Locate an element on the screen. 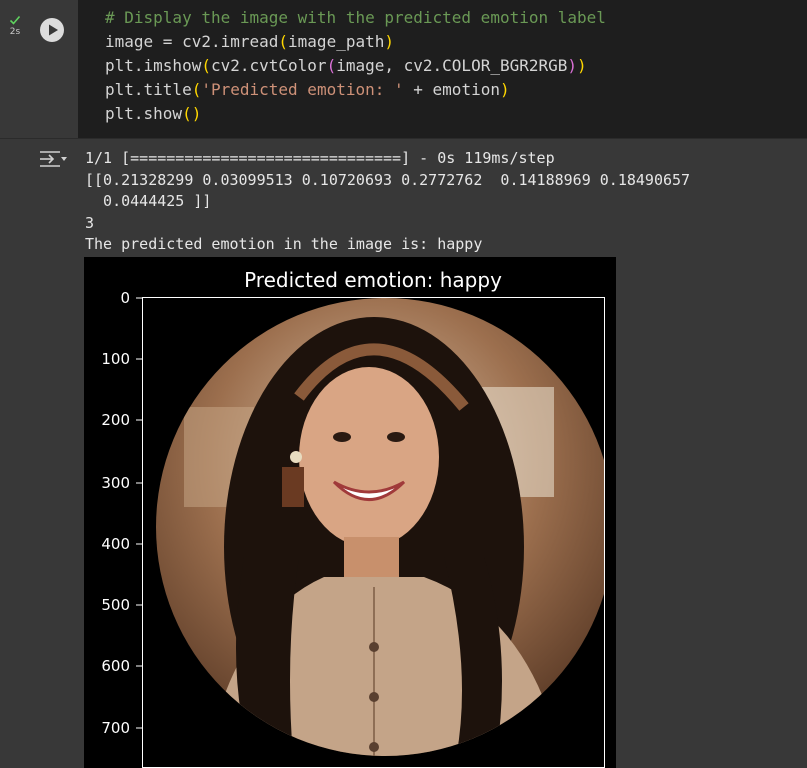 The height and width of the screenshot is (768, 807). svg-text: 400 is located at coordinates (115, 544).